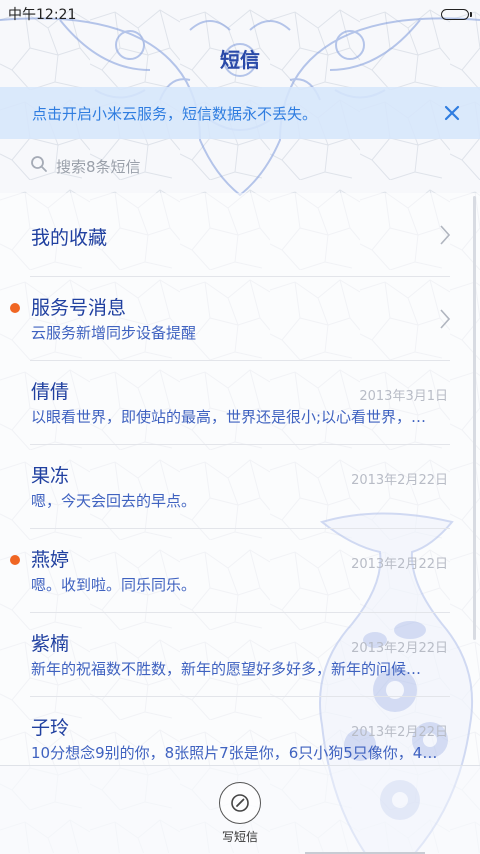  What do you see at coordinates (69, 238) in the screenshot?
I see `conversation-name: 我的收藏` at bounding box center [69, 238].